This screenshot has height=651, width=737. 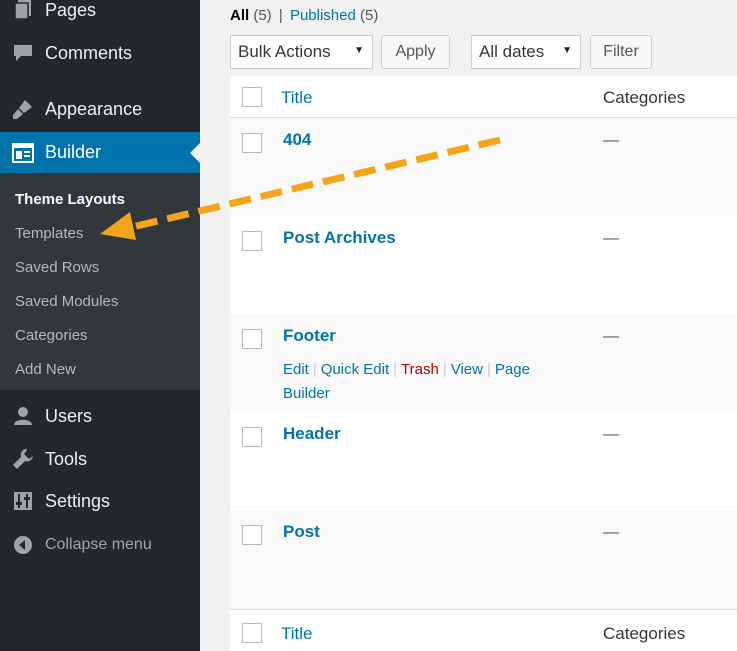 What do you see at coordinates (23, 10) in the screenshot?
I see `pages-icon` at bounding box center [23, 10].